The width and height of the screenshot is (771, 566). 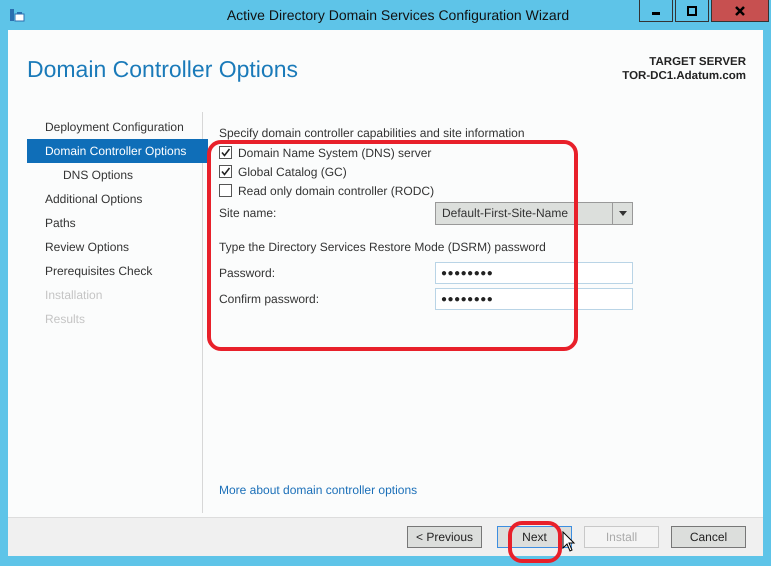 I want to click on checkbox-option: Read only domain controller (RODC), so click(x=491, y=190).